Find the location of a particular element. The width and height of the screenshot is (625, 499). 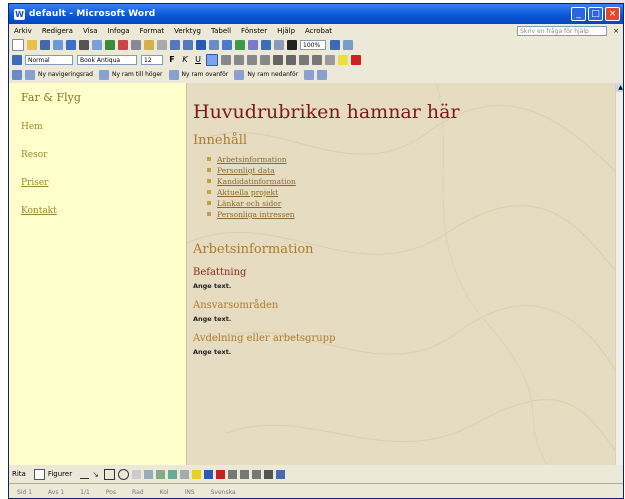

fill-color-icon is located at coordinates (197, 474).